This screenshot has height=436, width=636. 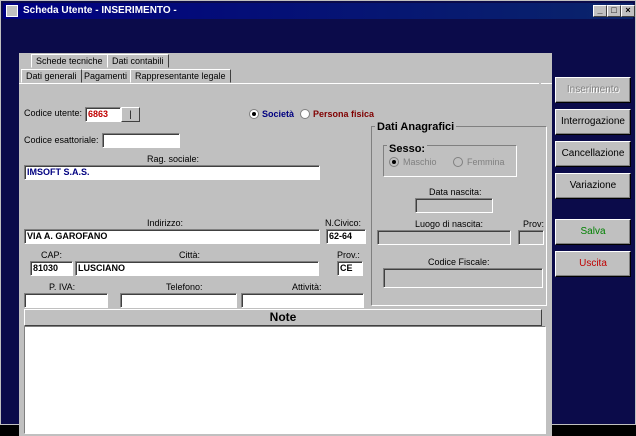 I want to click on codice-fiscale-label: Codice Fiscale:, so click(x=459, y=262).